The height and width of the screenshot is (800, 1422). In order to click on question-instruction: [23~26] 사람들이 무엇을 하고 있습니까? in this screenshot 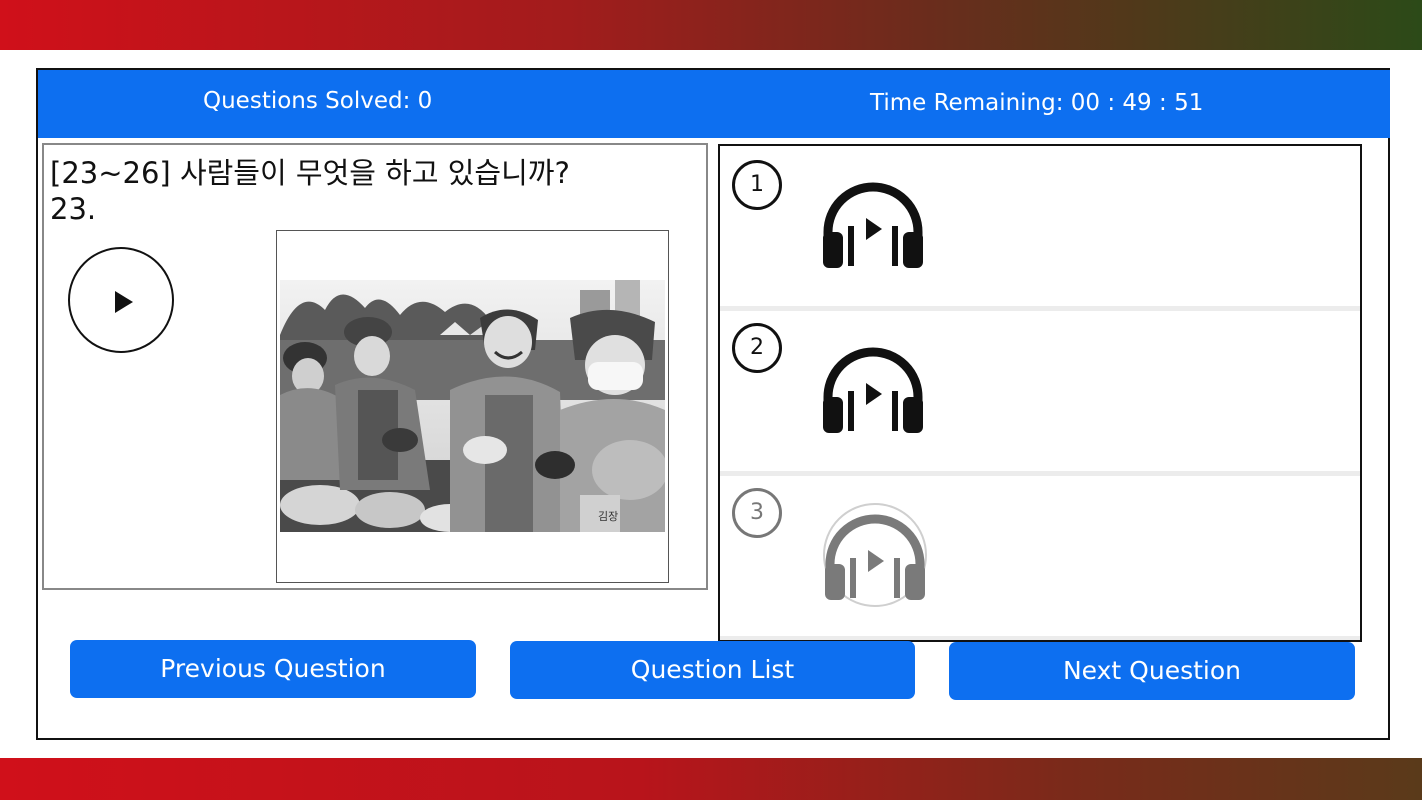, I will do `click(310, 173)`.